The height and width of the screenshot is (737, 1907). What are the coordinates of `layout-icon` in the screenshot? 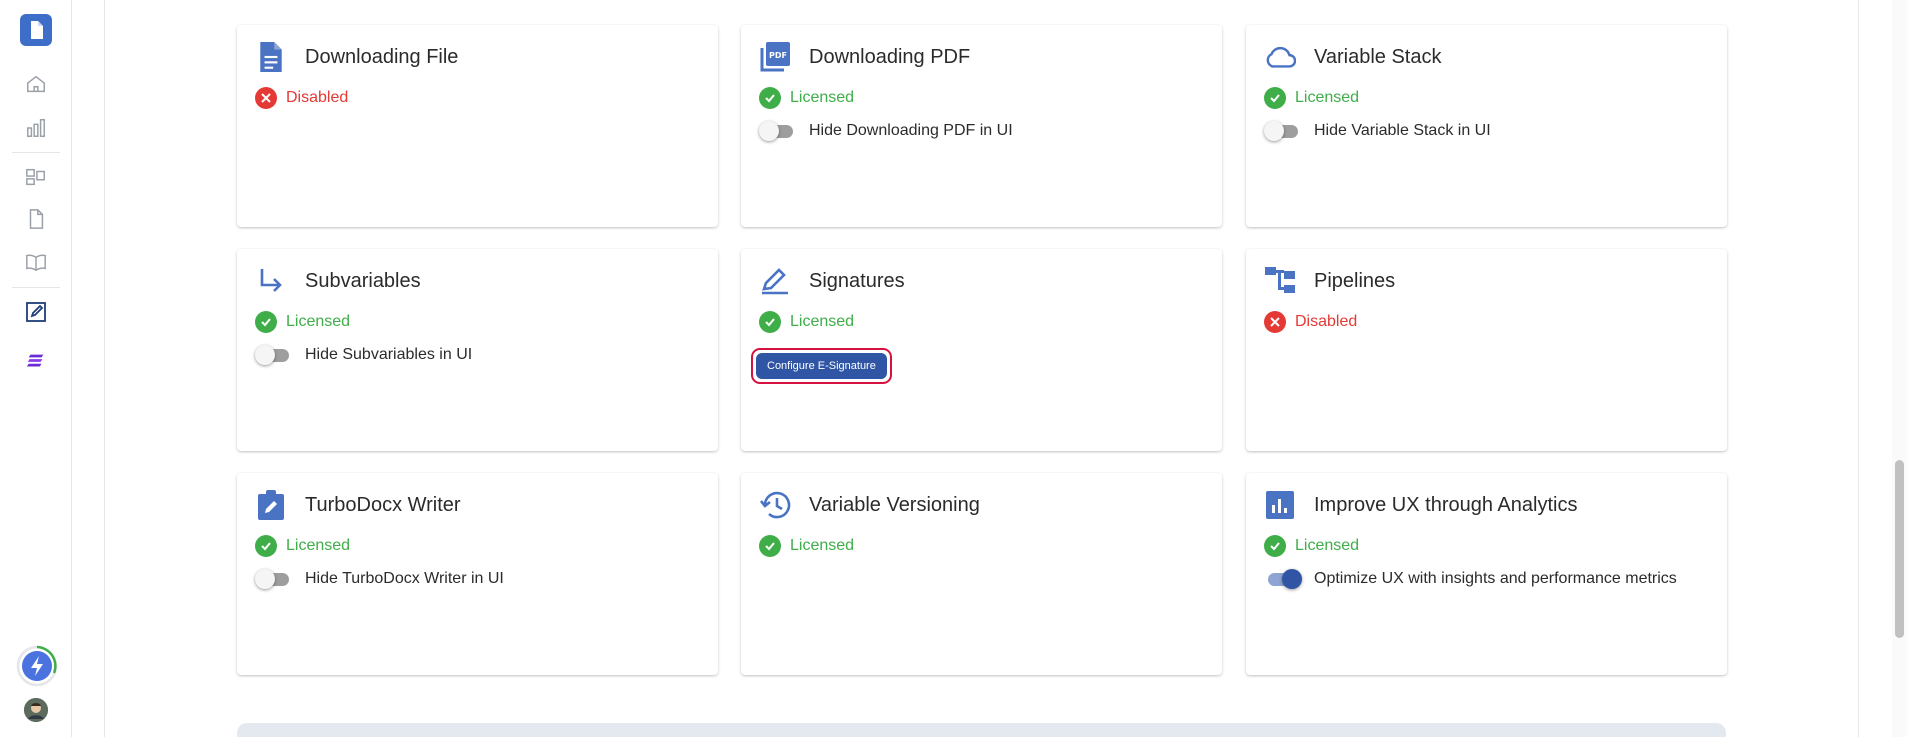 It's located at (36, 177).